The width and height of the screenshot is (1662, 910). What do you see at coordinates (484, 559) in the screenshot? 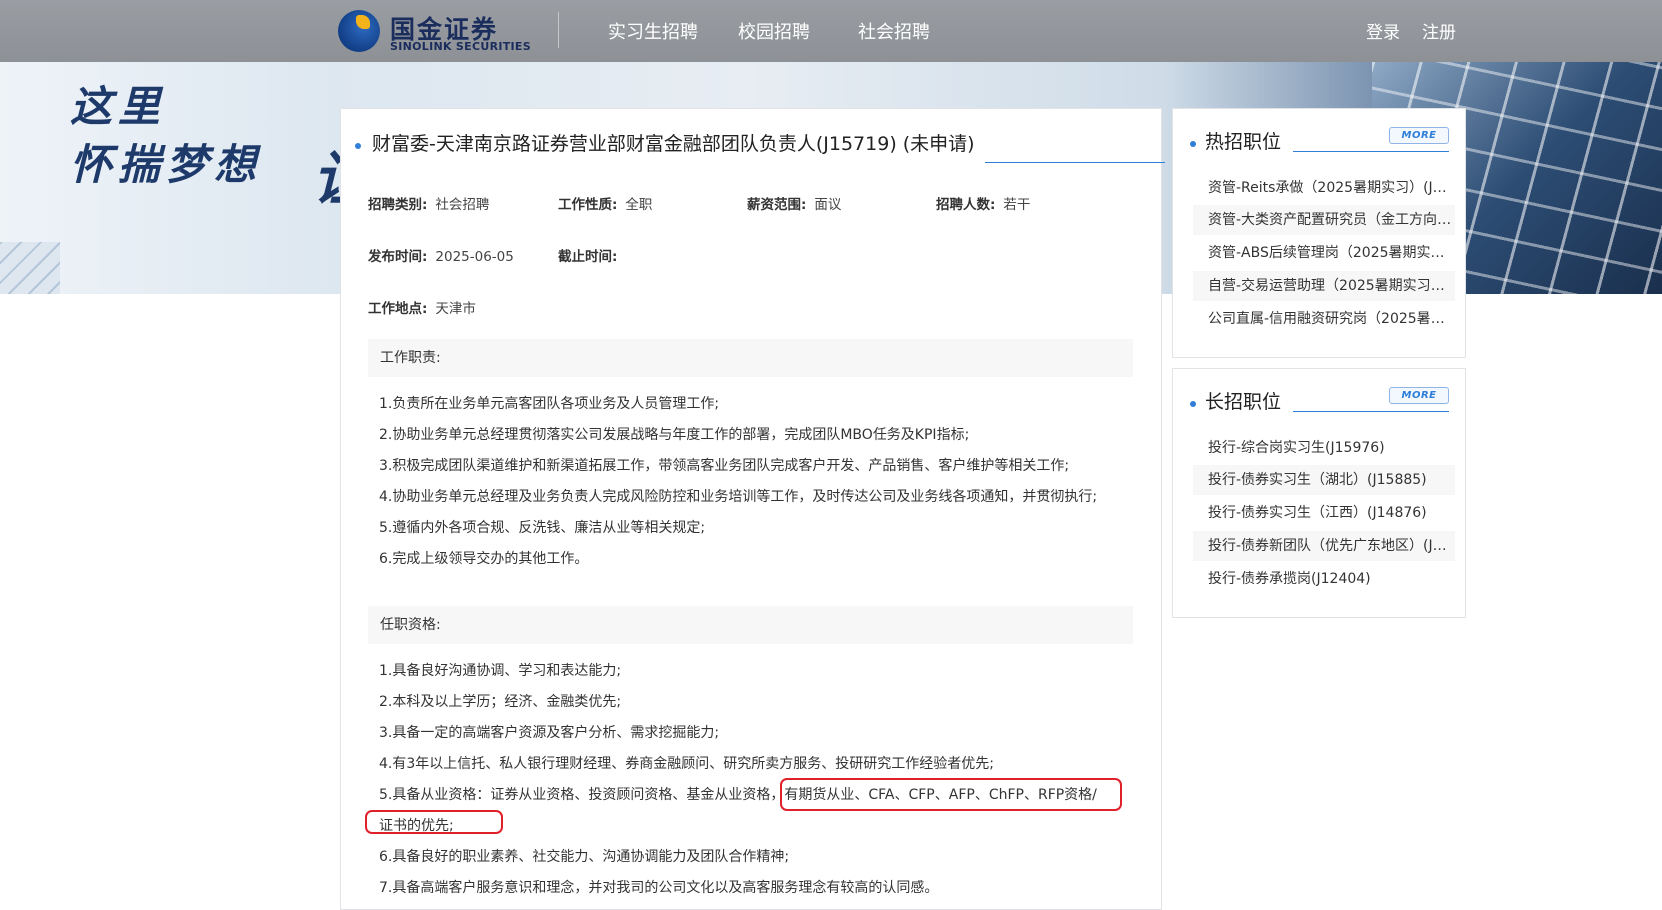
I see `duty-line: 6.完成上级领导交办的其他工作。` at bounding box center [484, 559].